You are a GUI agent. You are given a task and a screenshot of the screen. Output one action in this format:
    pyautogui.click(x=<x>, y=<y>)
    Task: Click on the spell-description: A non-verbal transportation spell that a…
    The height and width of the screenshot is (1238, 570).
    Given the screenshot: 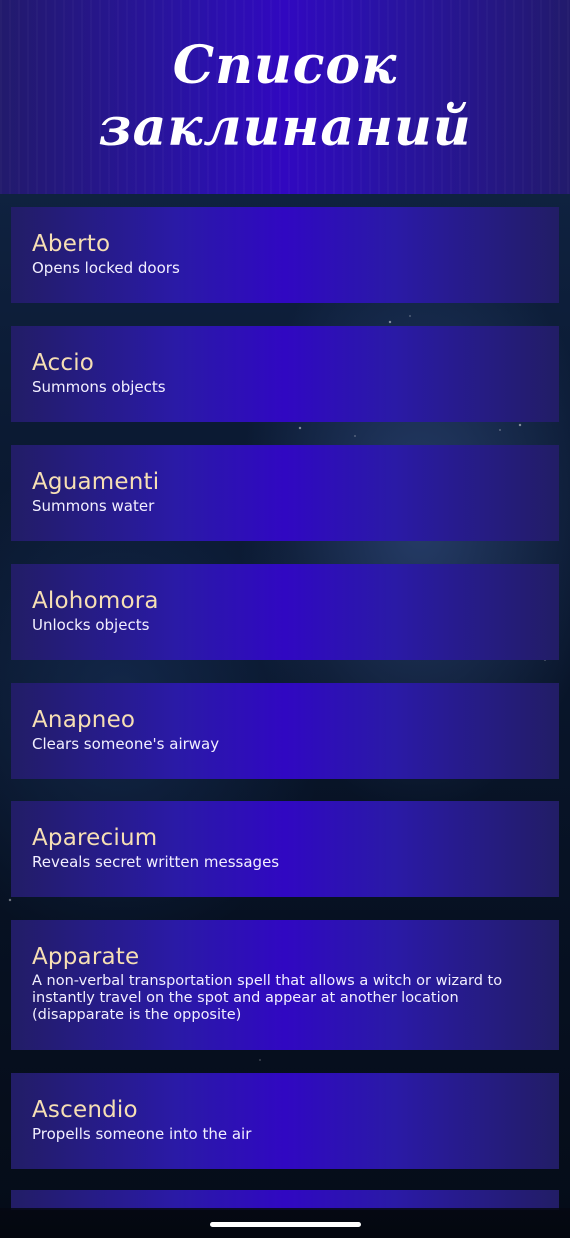 What is the action you would take?
    pyautogui.click(x=267, y=998)
    